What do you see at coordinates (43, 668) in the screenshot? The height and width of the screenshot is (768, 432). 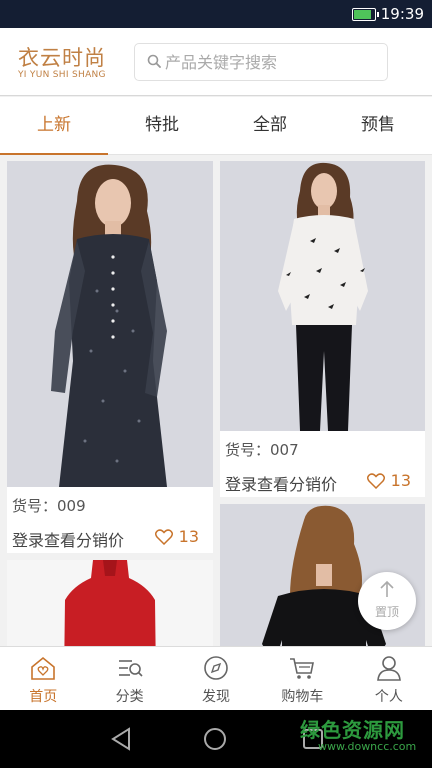 I see `home-icon` at bounding box center [43, 668].